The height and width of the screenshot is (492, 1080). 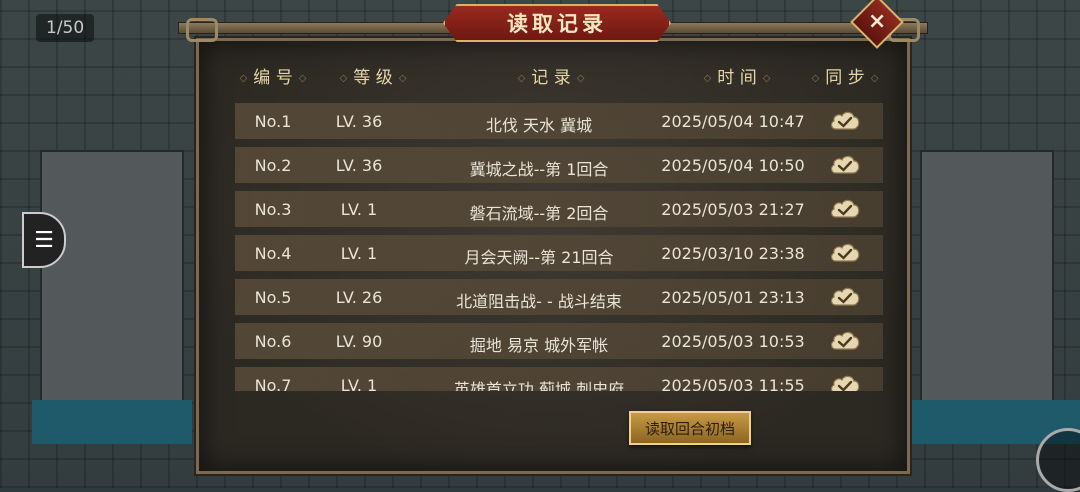 I want to click on record-number: No.4, so click(x=273, y=253).